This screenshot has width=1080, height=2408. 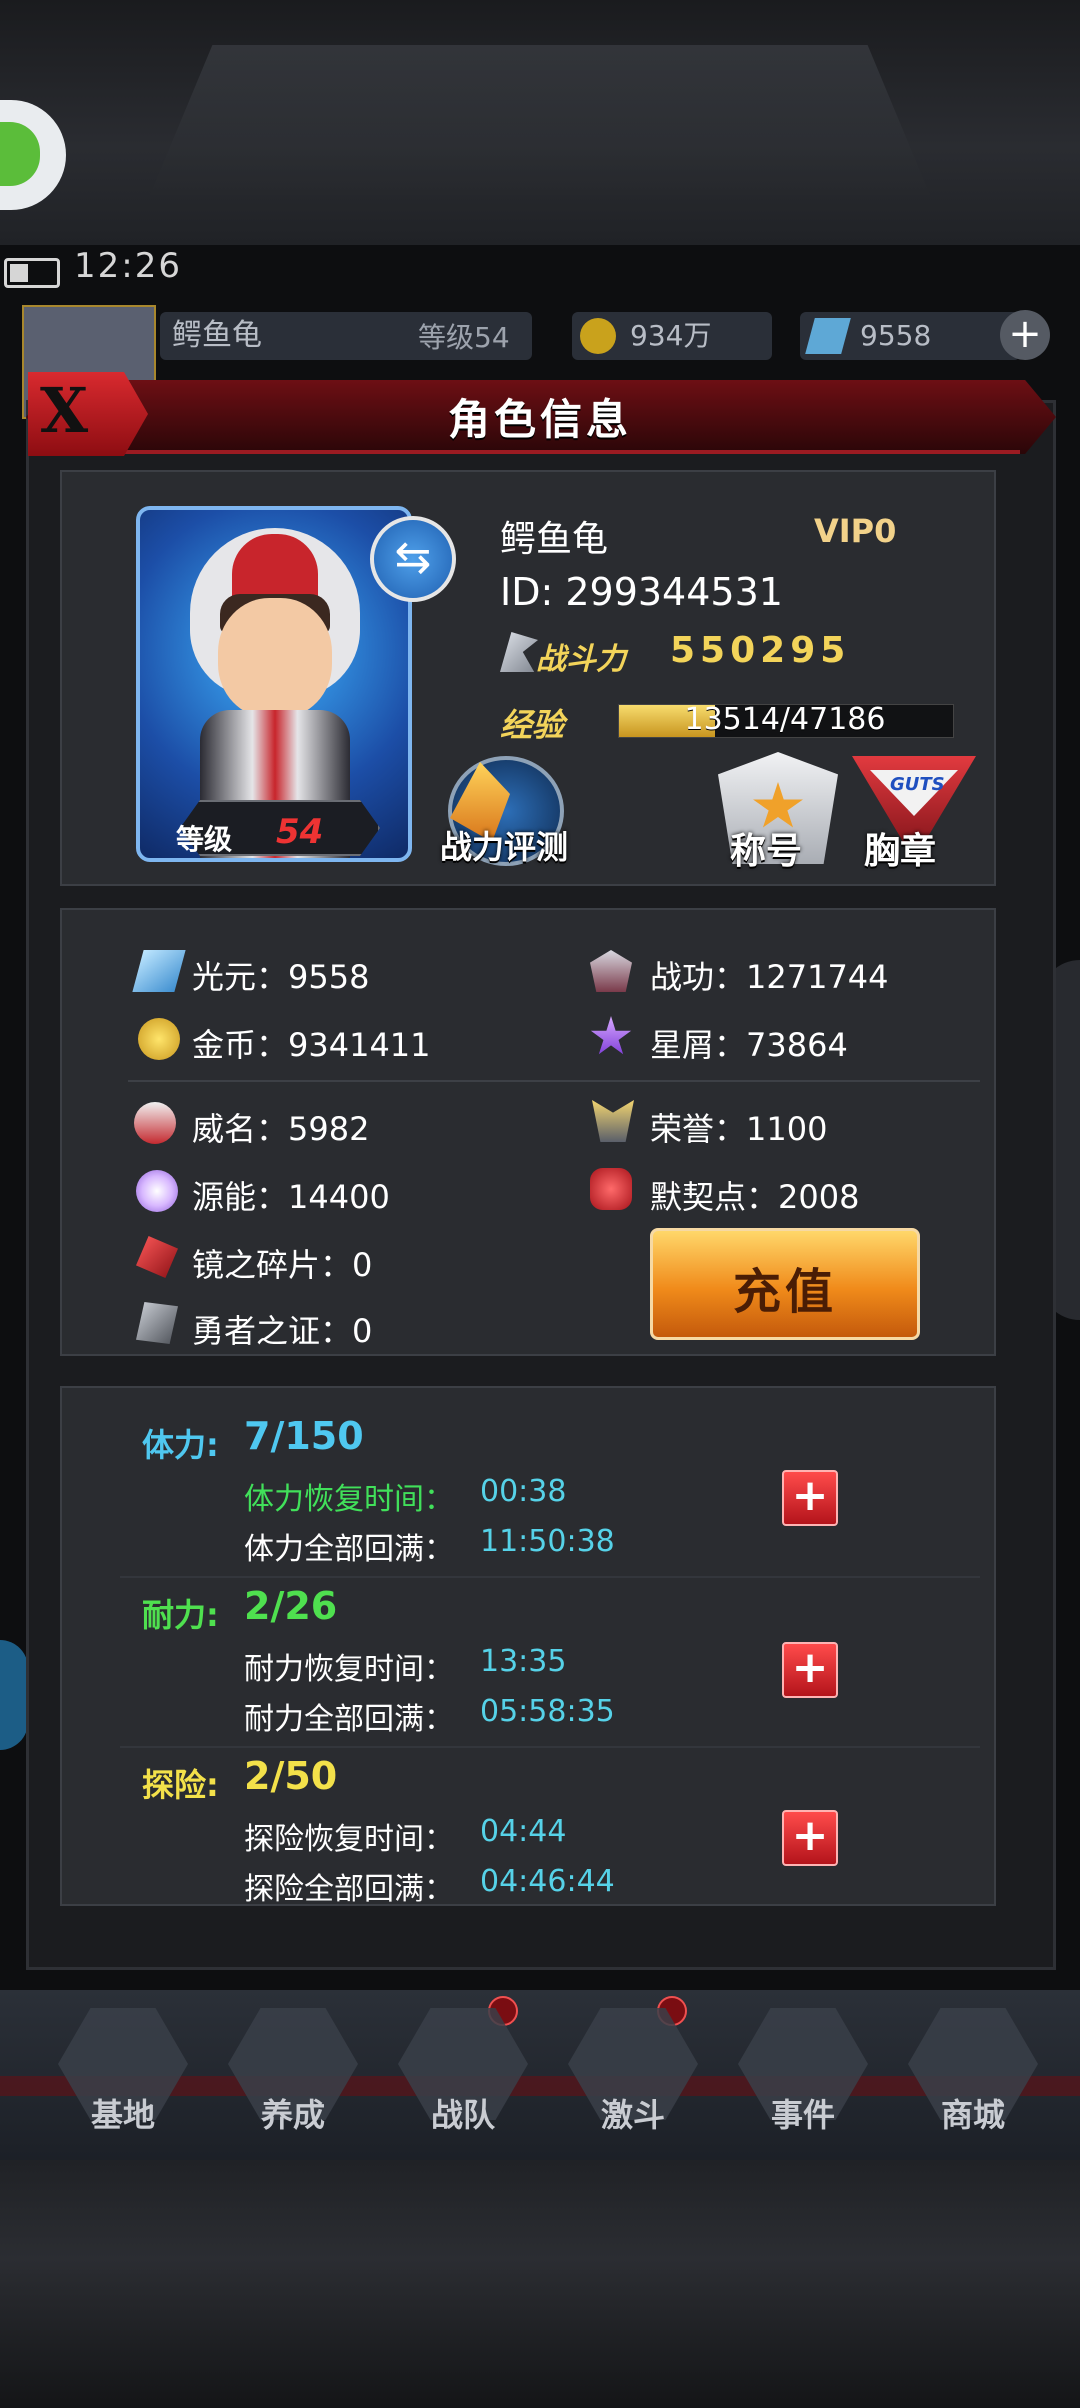 What do you see at coordinates (523, 1491) in the screenshot?
I see `stamina-recover-time: 00:38` at bounding box center [523, 1491].